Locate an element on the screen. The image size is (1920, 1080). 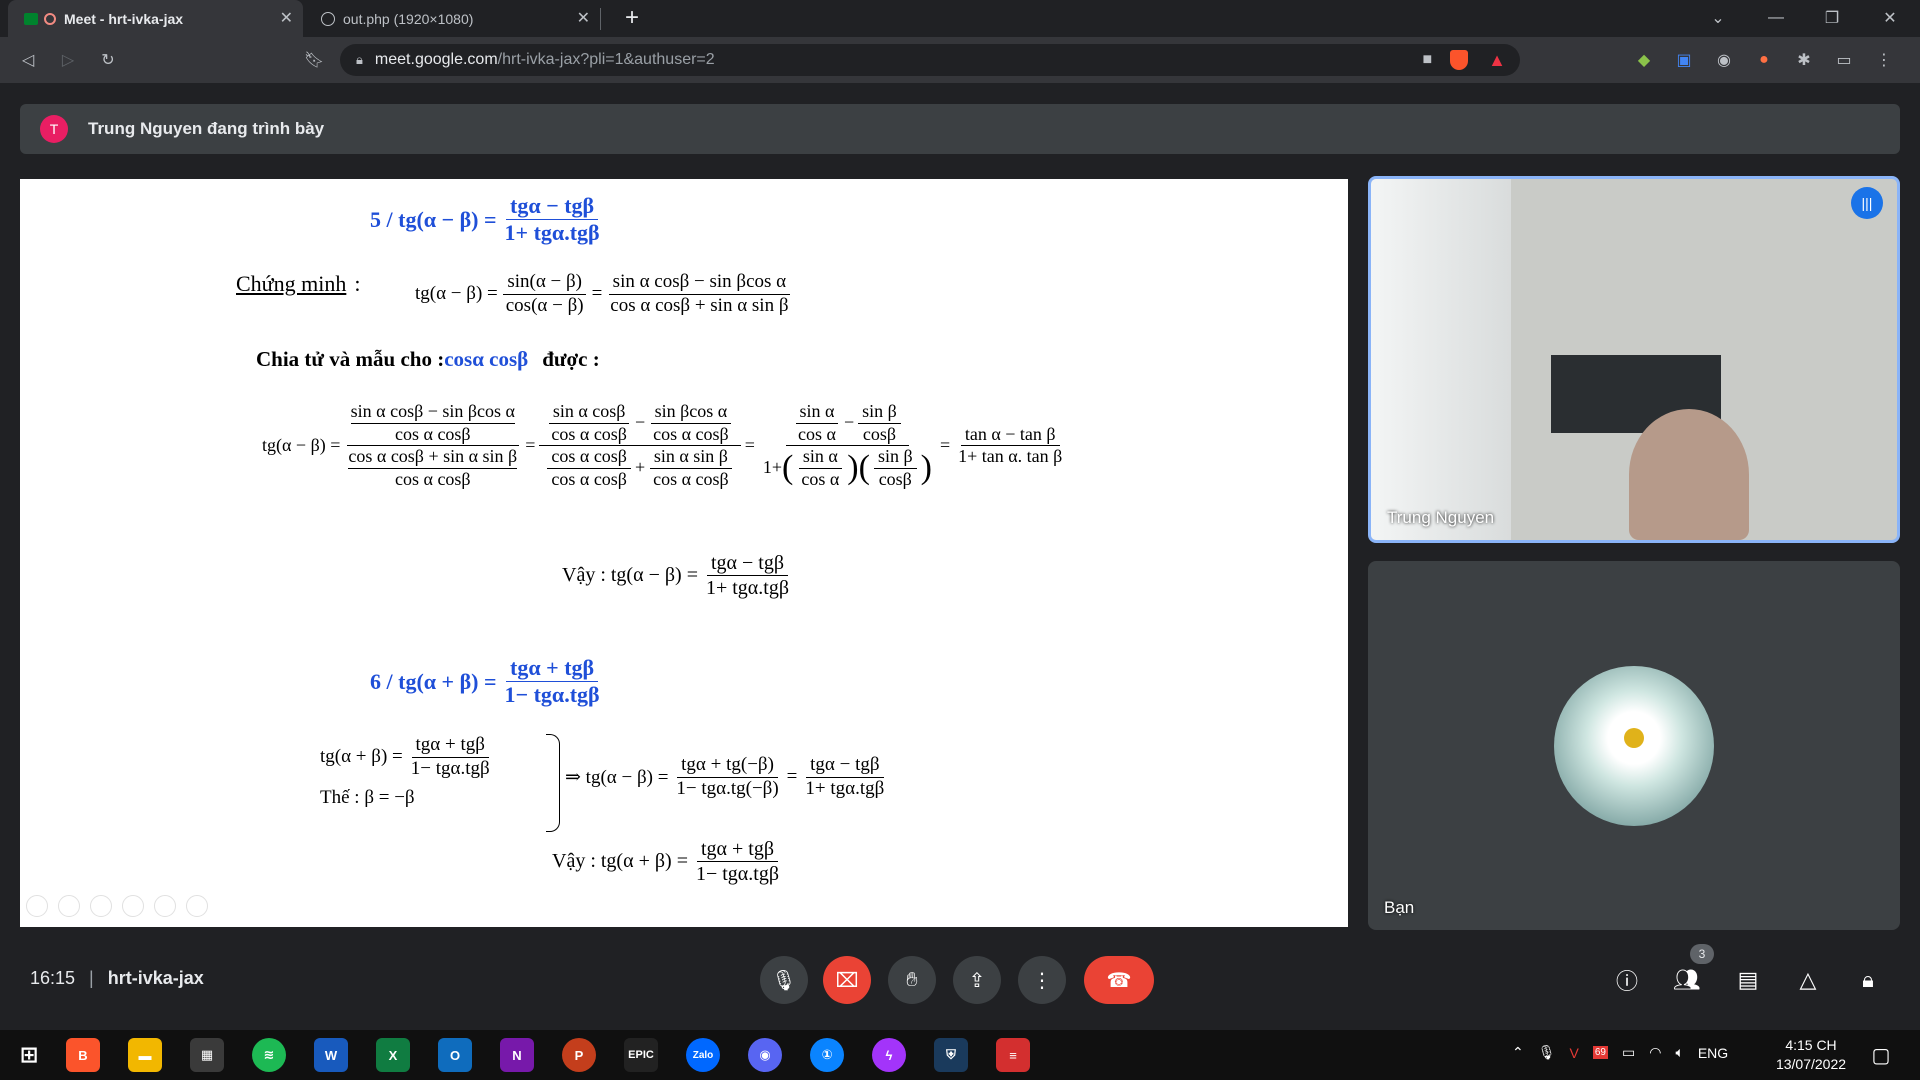
file-explorer-icon: ▬ is located at coordinates (145, 1055).